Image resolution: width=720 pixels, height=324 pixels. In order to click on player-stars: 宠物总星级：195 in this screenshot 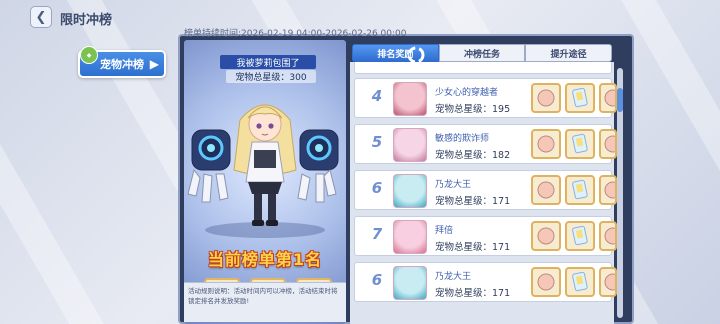, I will do `click(473, 109)`.